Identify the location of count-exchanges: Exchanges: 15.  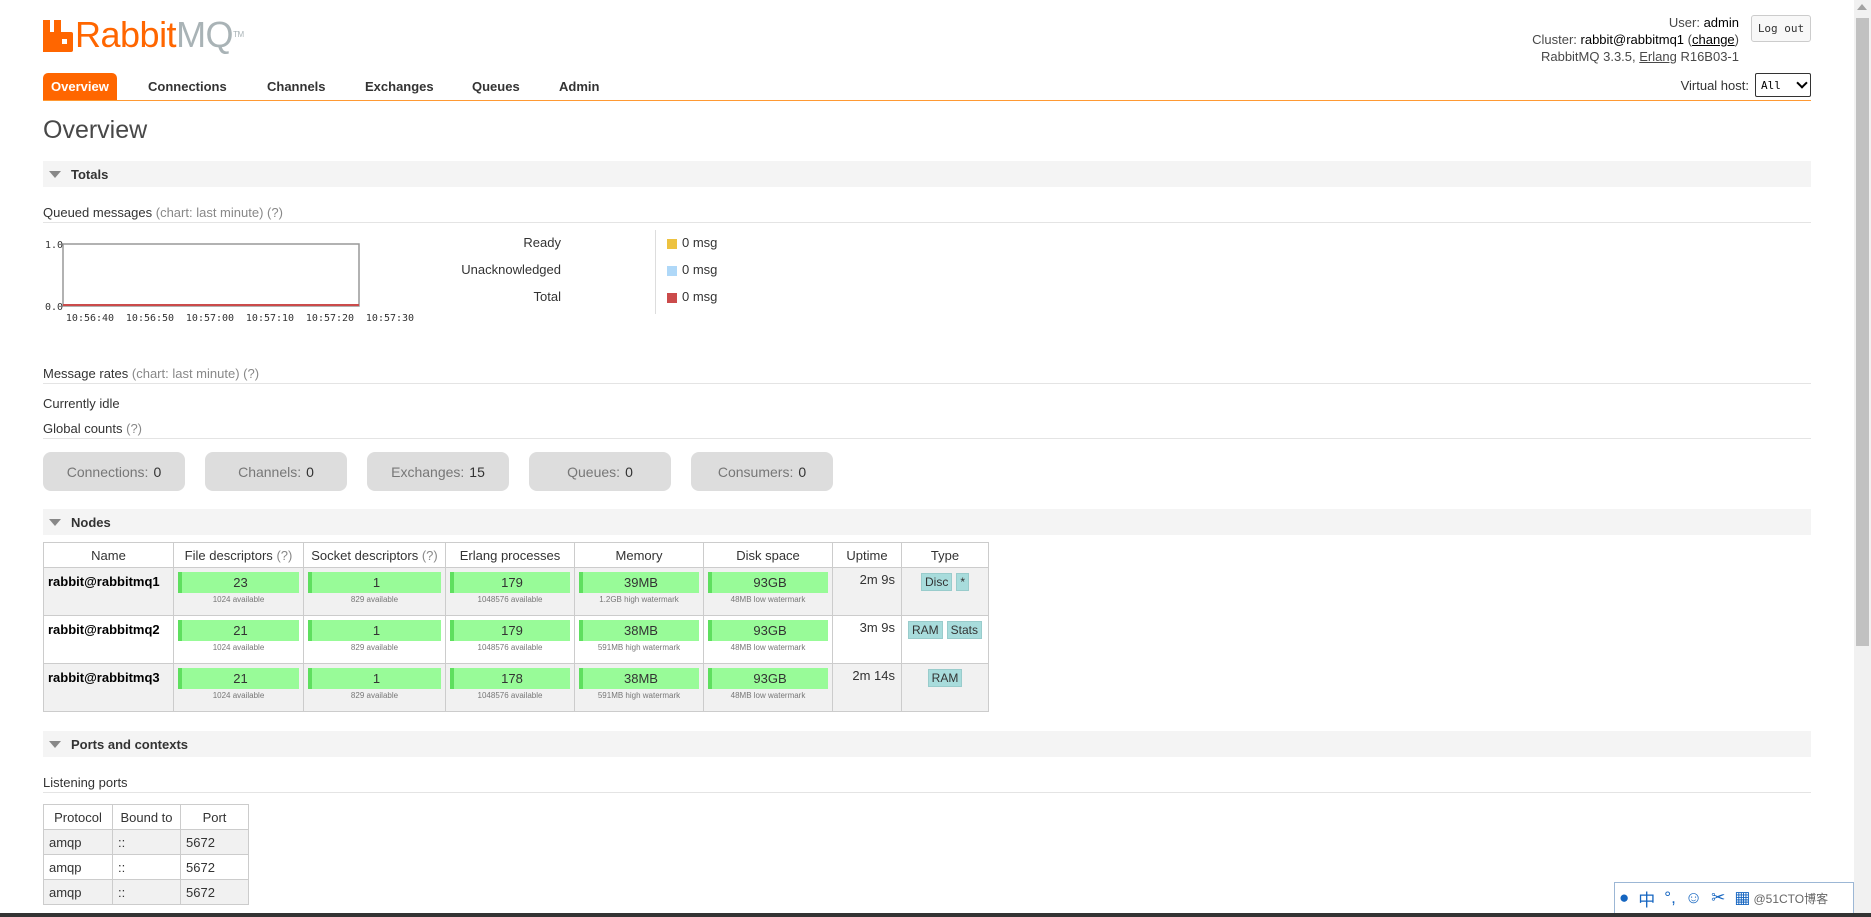
(438, 471).